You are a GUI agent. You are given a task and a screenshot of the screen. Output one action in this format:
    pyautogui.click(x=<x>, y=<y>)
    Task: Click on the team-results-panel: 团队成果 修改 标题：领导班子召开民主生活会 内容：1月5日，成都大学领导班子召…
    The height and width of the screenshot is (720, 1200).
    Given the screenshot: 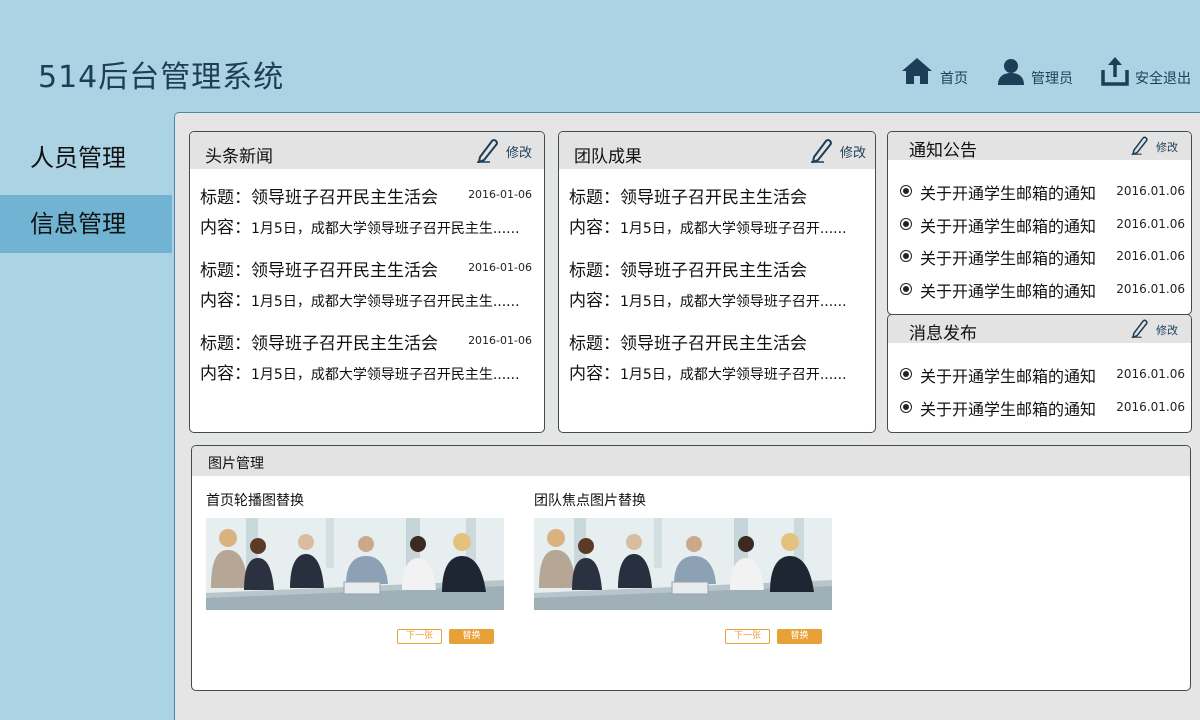 What is the action you would take?
    pyautogui.click(x=717, y=282)
    